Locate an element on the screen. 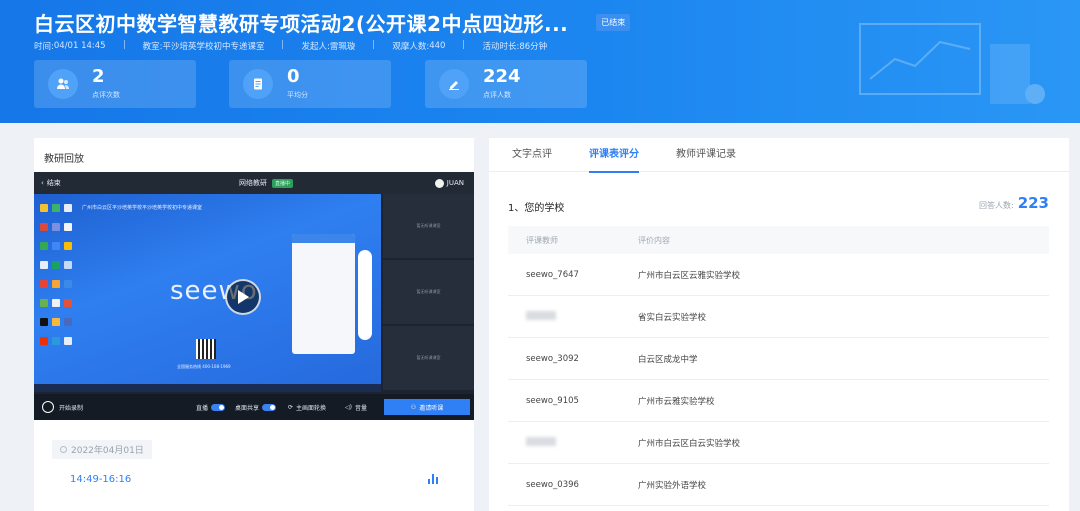 The width and height of the screenshot is (1080, 511). meta-time: 时间: 04/01 14:45 is located at coordinates (70, 46).